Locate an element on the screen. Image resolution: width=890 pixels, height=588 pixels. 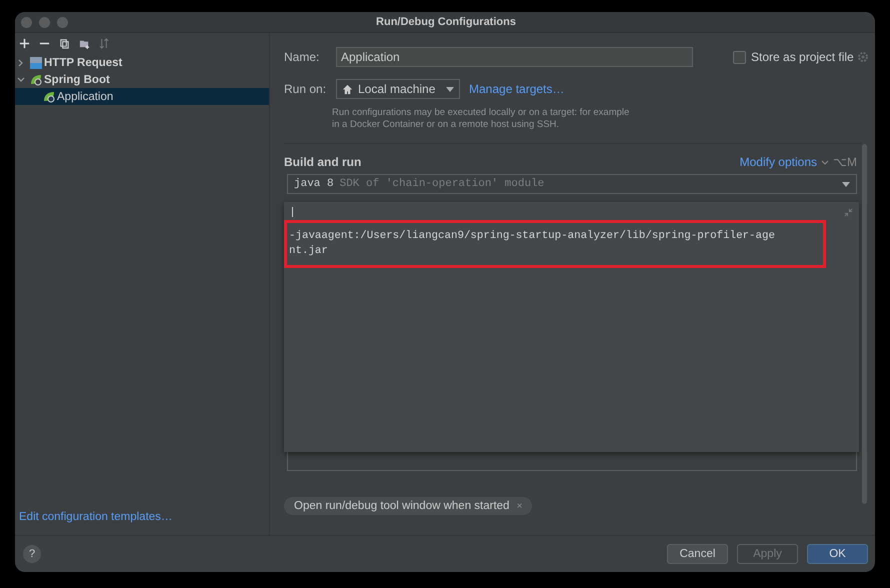
tree-item: Spring Boot is located at coordinates (142, 79).